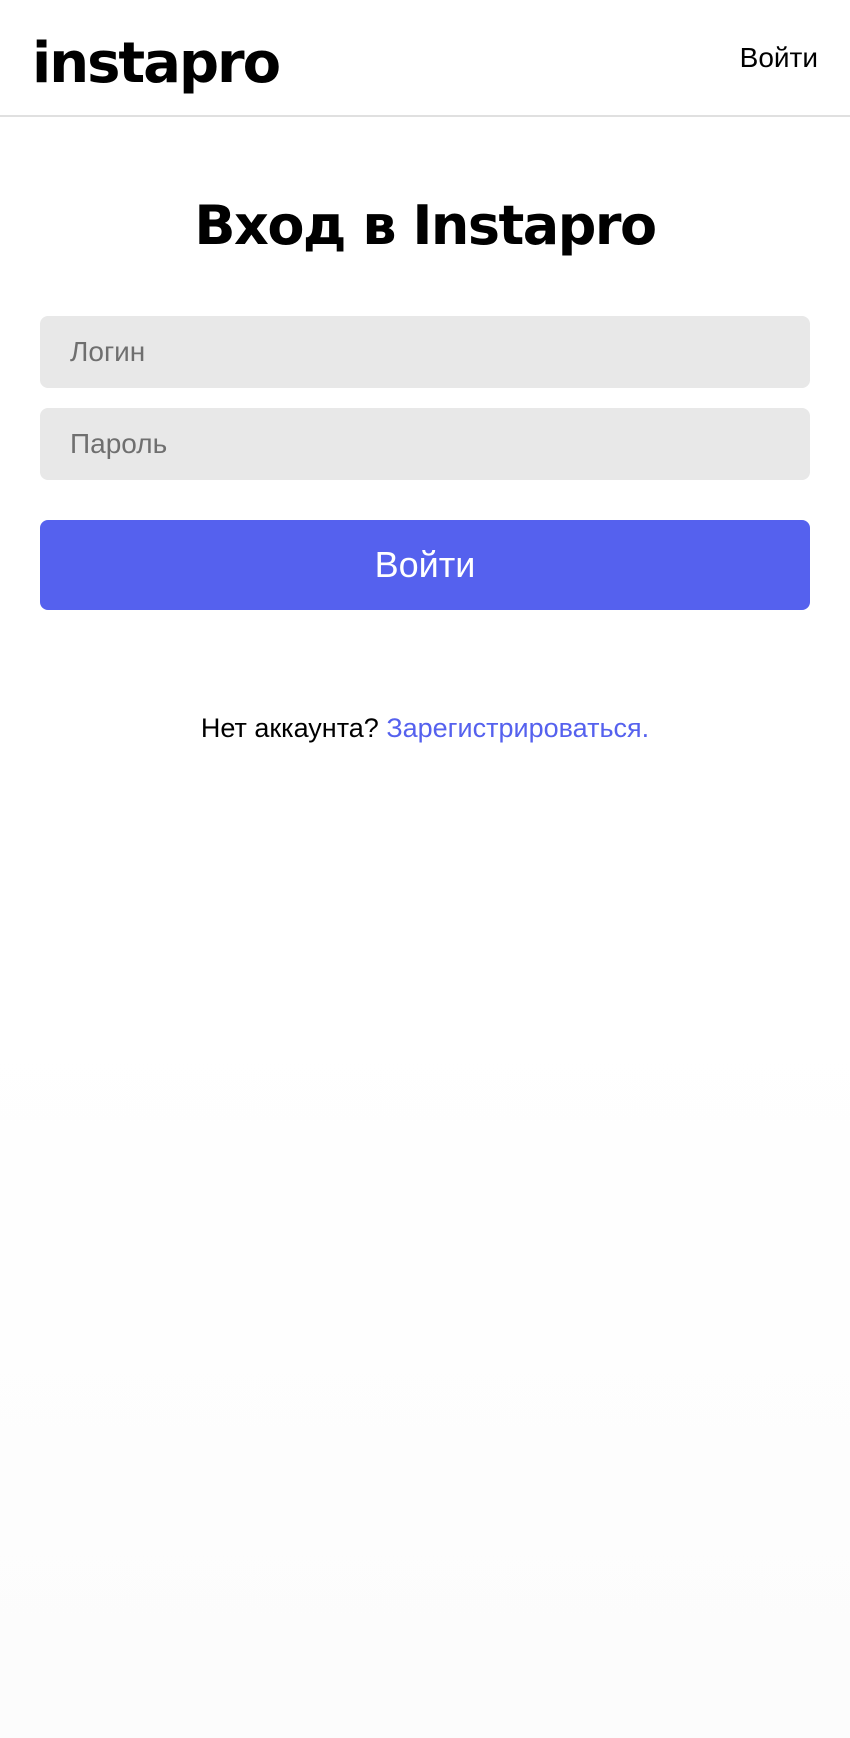 This screenshot has width=850, height=1738. Describe the element at coordinates (425, 58) in the screenshot. I see `app-header: instapro Войти` at that location.